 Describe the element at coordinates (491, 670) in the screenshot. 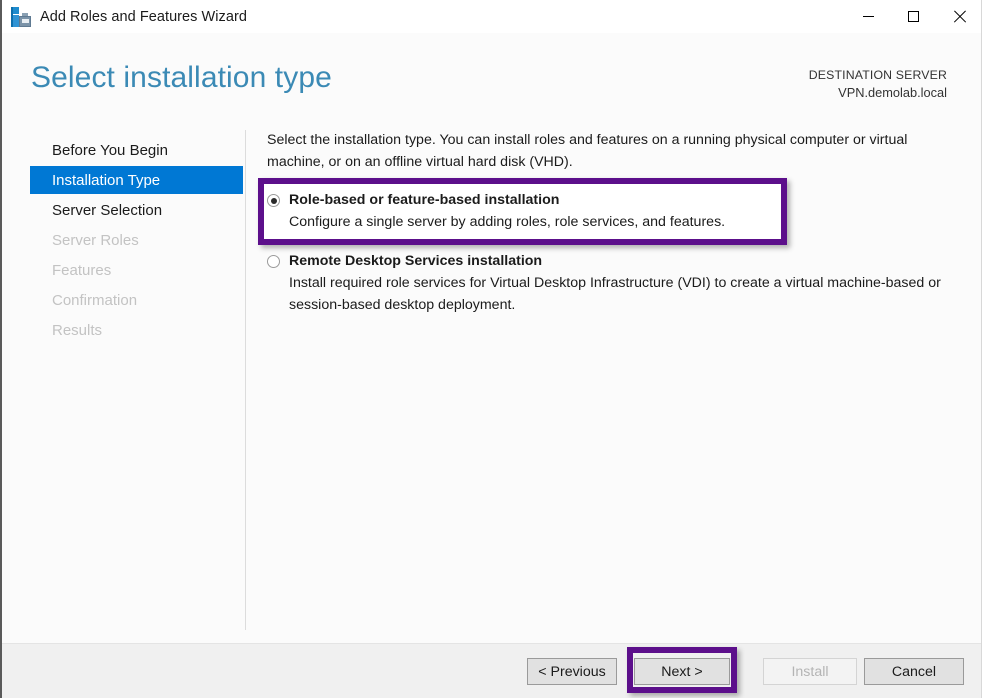

I see `wizard-footer: < Previous Next > Install Cancel` at that location.